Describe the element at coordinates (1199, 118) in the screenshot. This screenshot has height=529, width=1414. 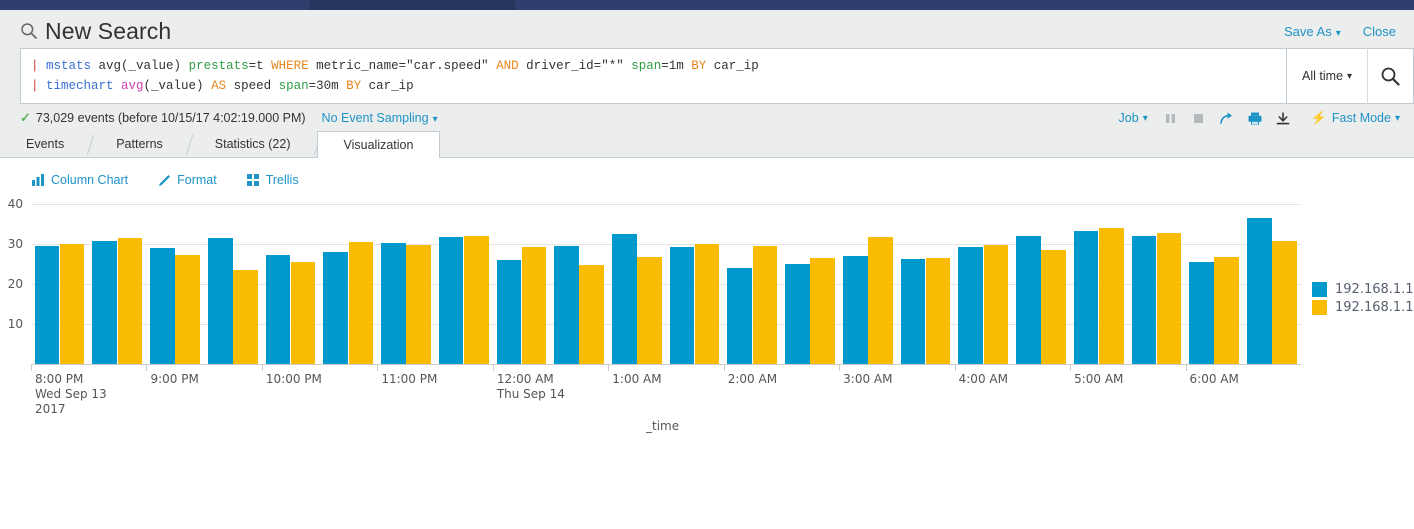
I see `stop-button` at that location.